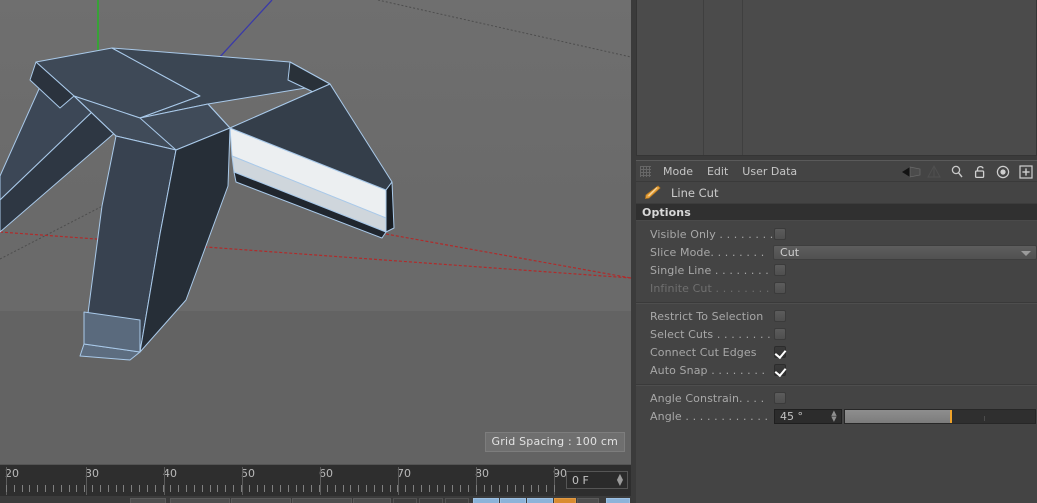 The height and width of the screenshot is (503, 1037). I want to click on checkbox-visible-only, so click(780, 234).